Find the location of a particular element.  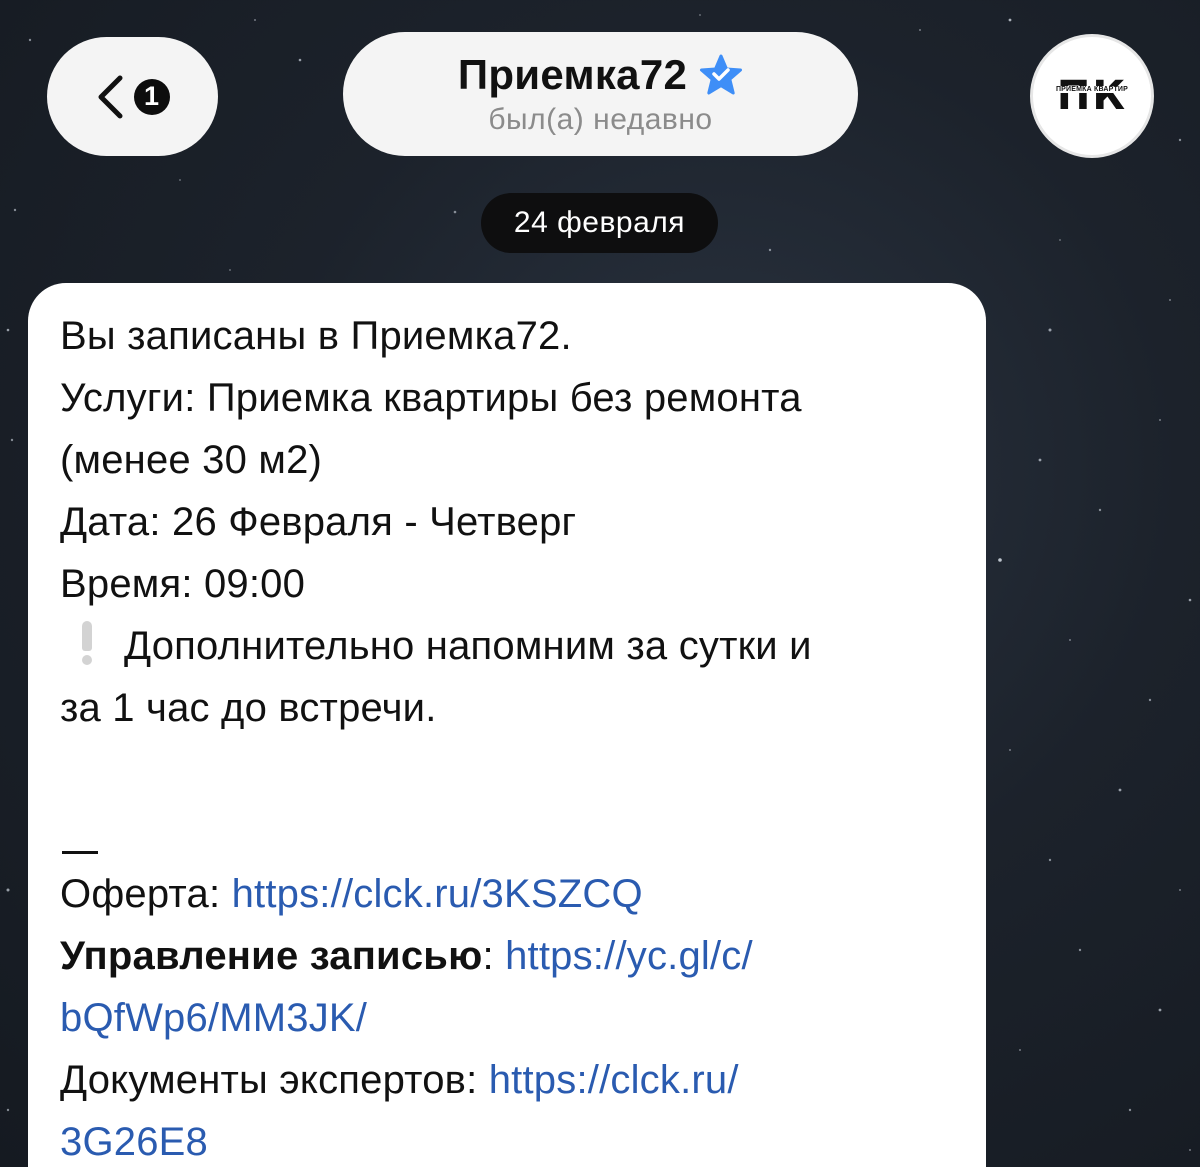

message-text: Дополнительно напомним за сутки и is located at coordinates (468, 646).